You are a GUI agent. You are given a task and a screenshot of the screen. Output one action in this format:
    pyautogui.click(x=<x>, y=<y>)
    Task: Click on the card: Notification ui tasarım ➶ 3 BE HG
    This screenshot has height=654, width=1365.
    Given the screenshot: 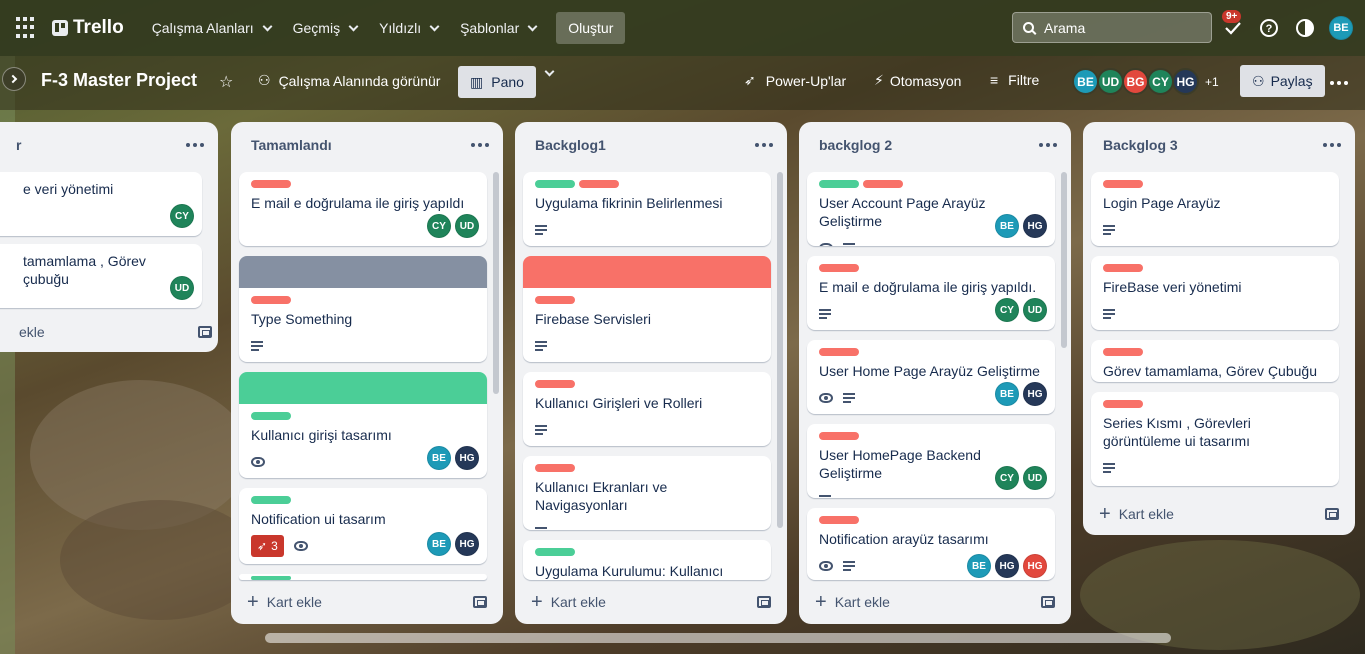 What is the action you would take?
    pyautogui.click(x=363, y=526)
    